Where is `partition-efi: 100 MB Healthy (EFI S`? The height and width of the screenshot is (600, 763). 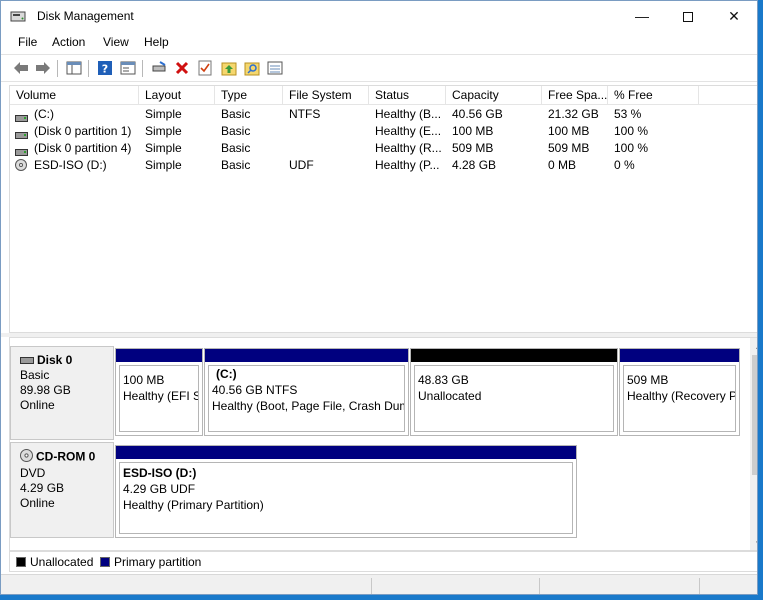
partition-efi: 100 MB Healthy (EFI S is located at coordinates (159, 392).